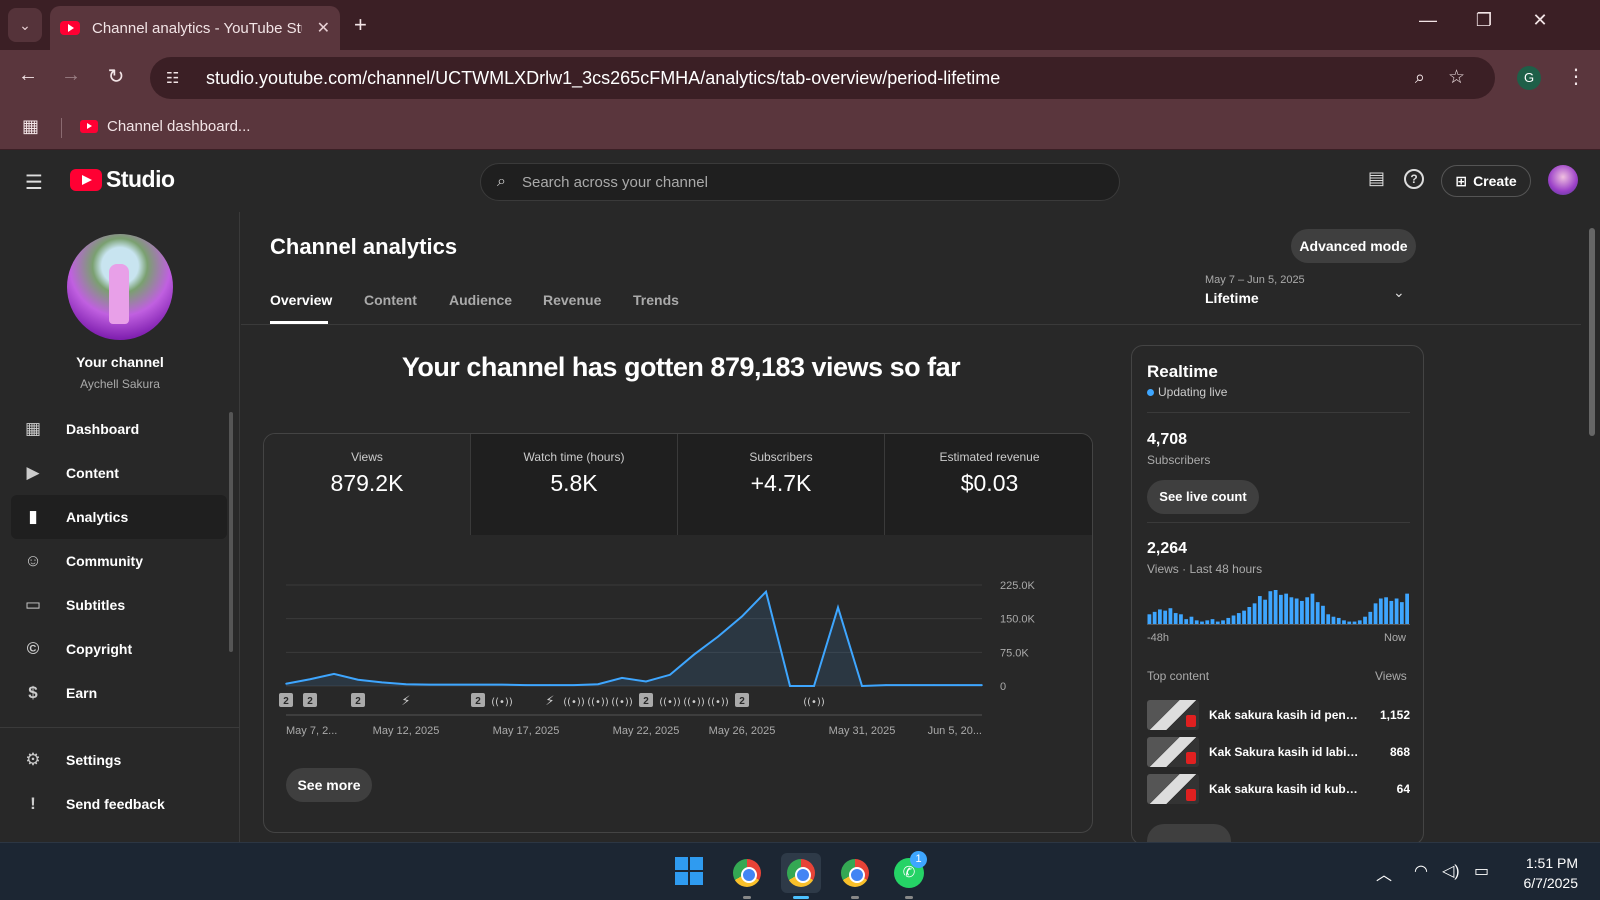 This screenshot has width=1600, height=900. Describe the element at coordinates (119, 804) in the screenshot. I see `sidebar-item-send-feedback: ! Send feedback` at that location.